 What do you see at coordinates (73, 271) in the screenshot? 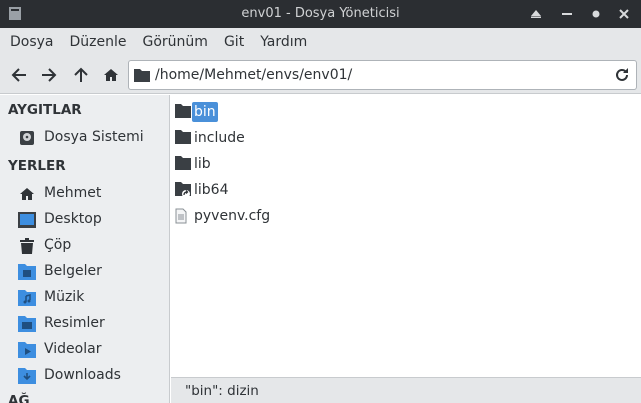
I see `sidebar-item-label: Belgeler` at bounding box center [73, 271].